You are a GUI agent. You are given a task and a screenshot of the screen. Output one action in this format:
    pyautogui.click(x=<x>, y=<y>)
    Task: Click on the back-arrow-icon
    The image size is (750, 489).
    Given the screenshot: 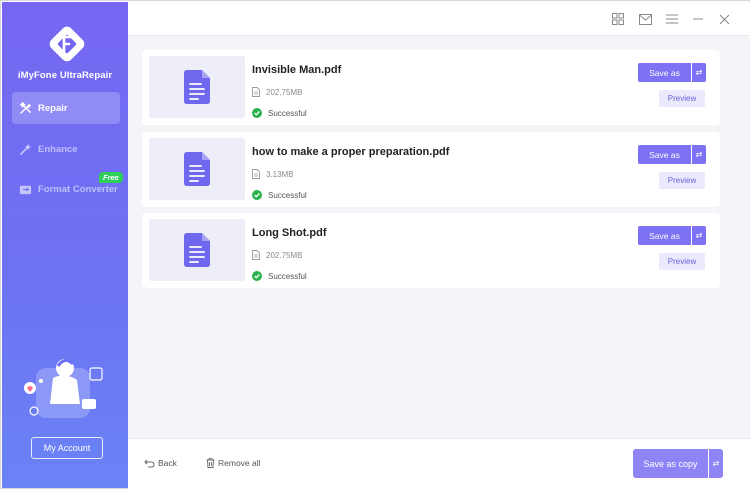 What is the action you would take?
    pyautogui.click(x=149, y=463)
    